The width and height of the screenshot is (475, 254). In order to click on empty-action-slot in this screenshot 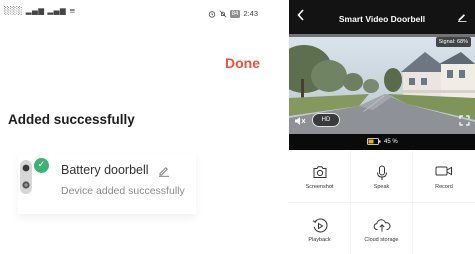, I will do `click(444, 228)`.